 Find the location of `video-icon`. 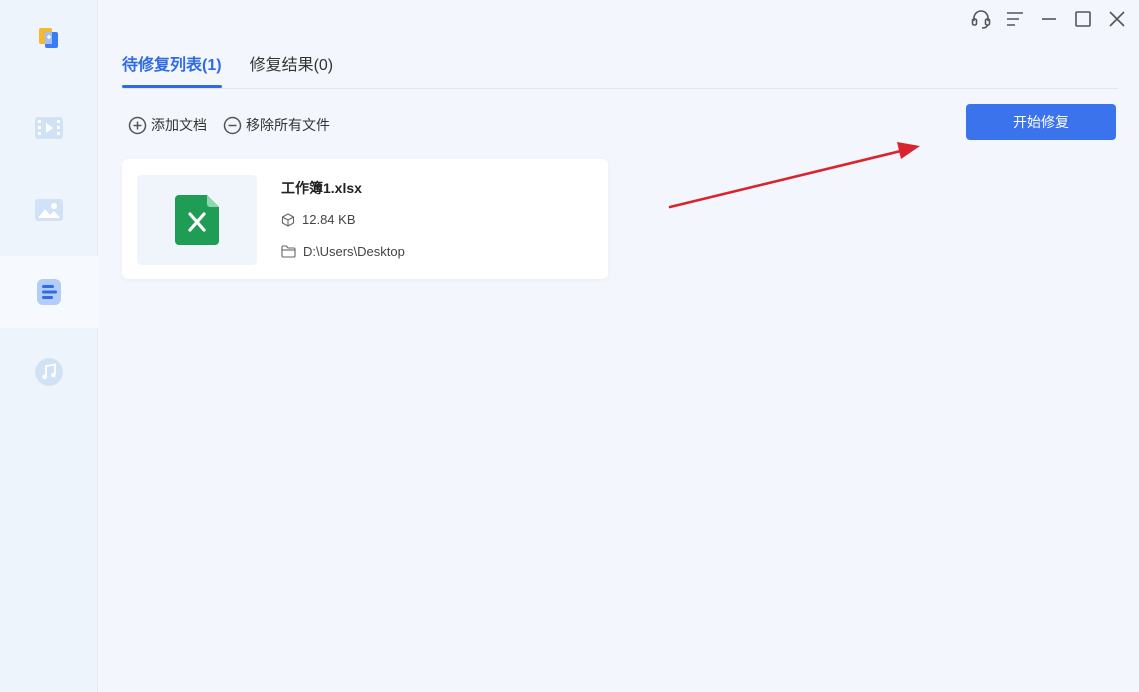

video-icon is located at coordinates (49, 128).